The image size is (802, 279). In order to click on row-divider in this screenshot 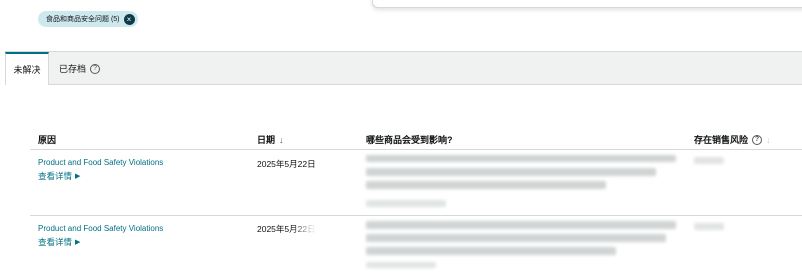, I will do `click(416, 215)`.